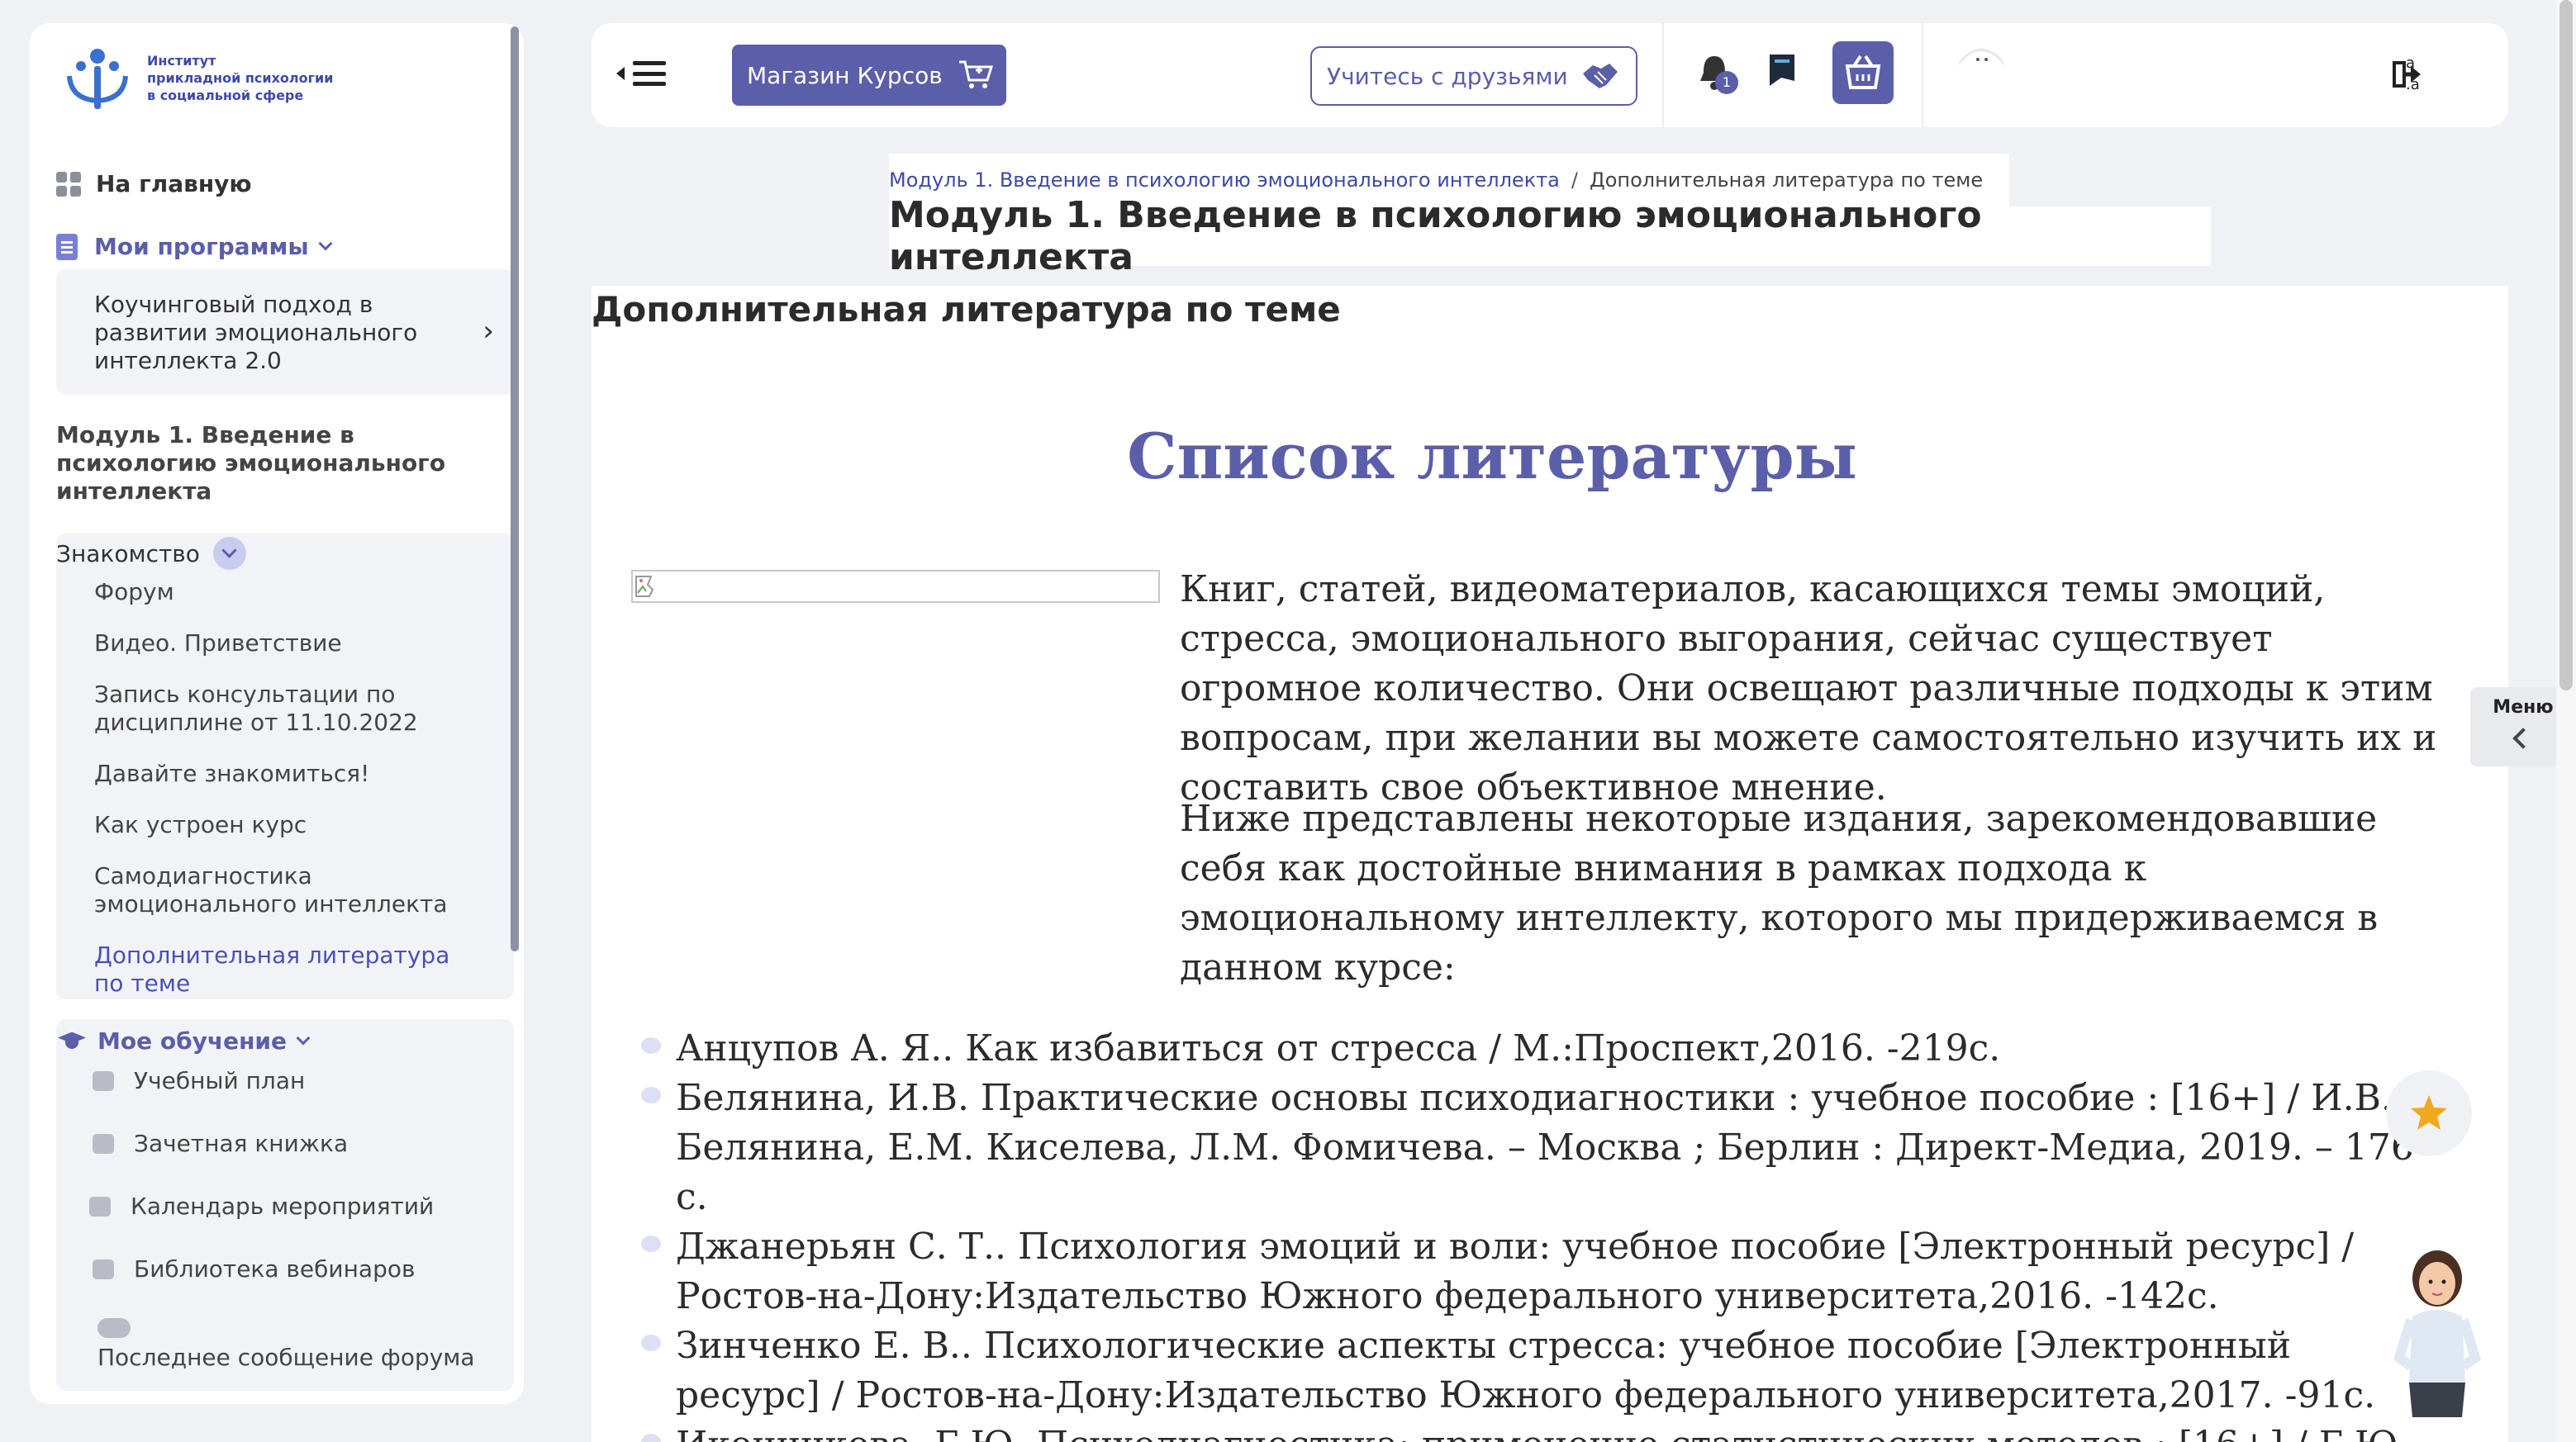 The image size is (2576, 1442). I want to click on menu-toggle-button, so click(641, 73).